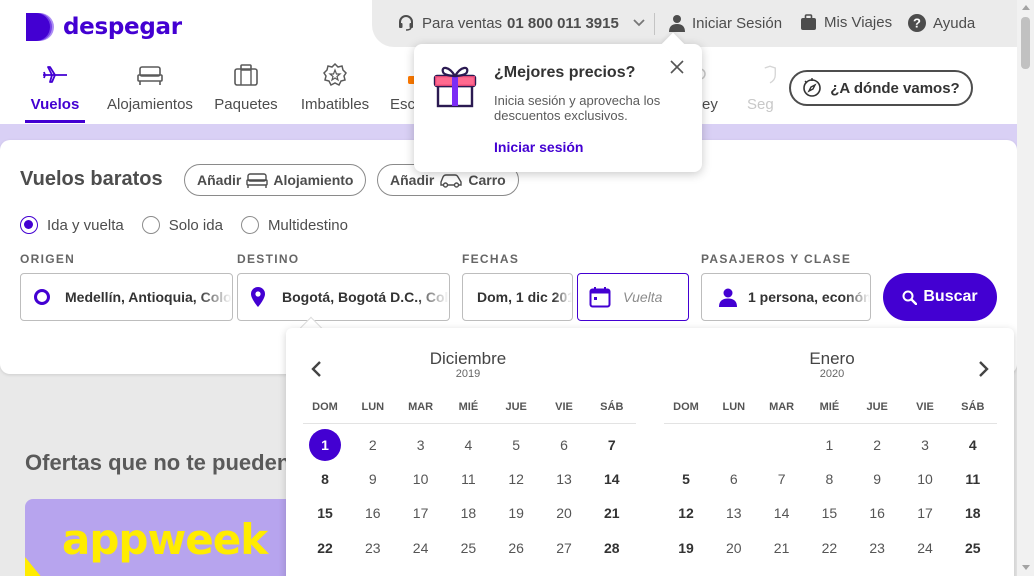 This screenshot has width=1034, height=576. Describe the element at coordinates (325, 445) in the screenshot. I see `calendar-day-selected: 1` at that location.